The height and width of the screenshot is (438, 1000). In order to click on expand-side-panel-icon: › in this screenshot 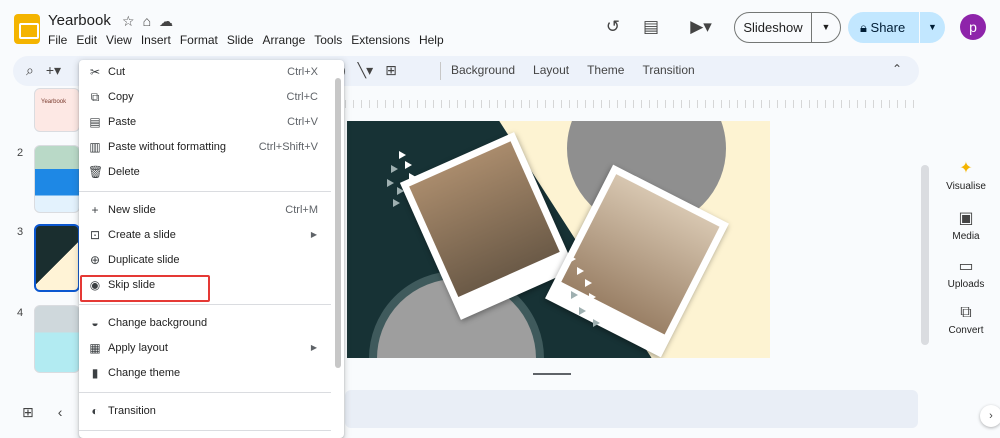, I will do `click(990, 416)`.